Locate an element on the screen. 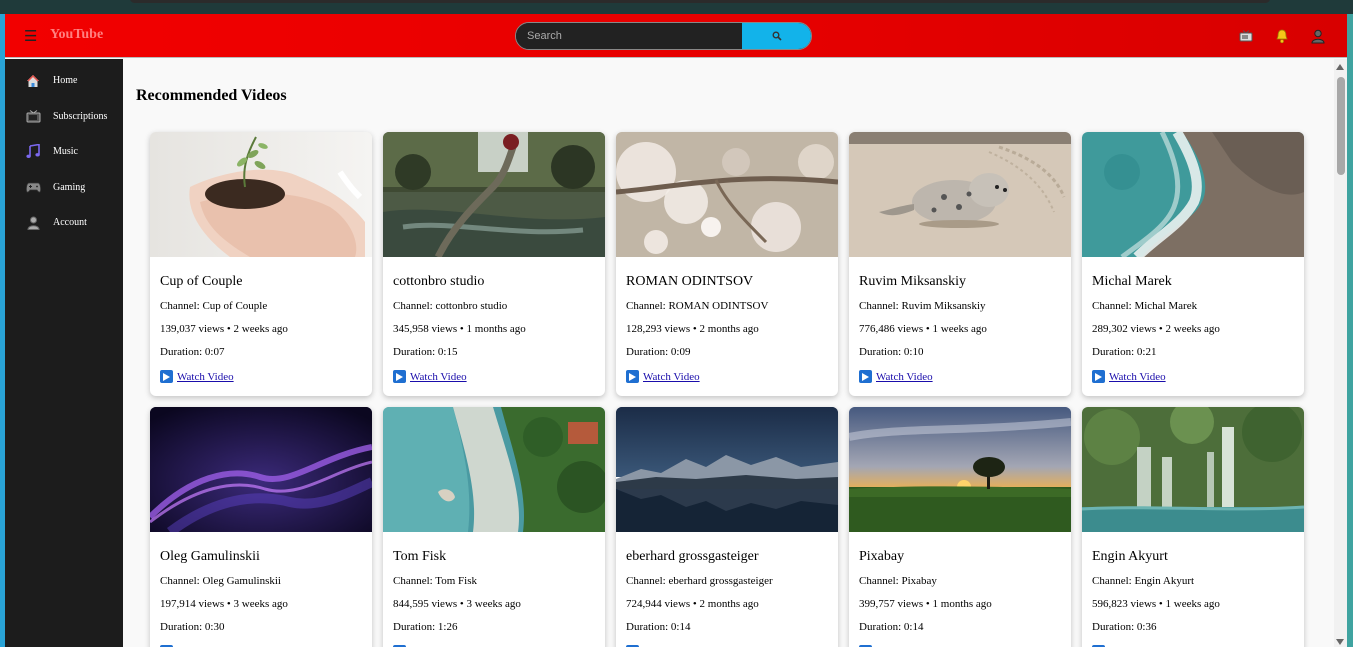  search-icon is located at coordinates (777, 36).